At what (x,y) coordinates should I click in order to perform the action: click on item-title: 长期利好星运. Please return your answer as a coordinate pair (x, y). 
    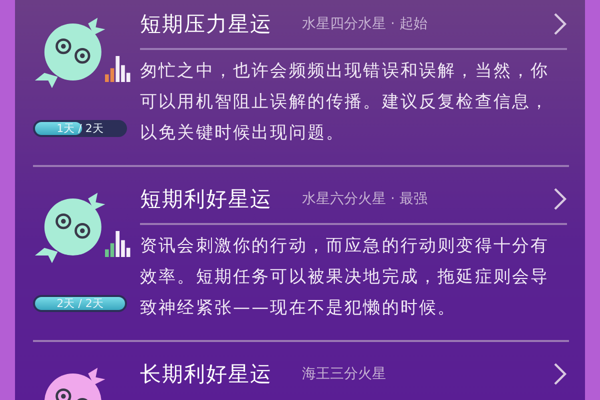
    Looking at the image, I should click on (206, 374).